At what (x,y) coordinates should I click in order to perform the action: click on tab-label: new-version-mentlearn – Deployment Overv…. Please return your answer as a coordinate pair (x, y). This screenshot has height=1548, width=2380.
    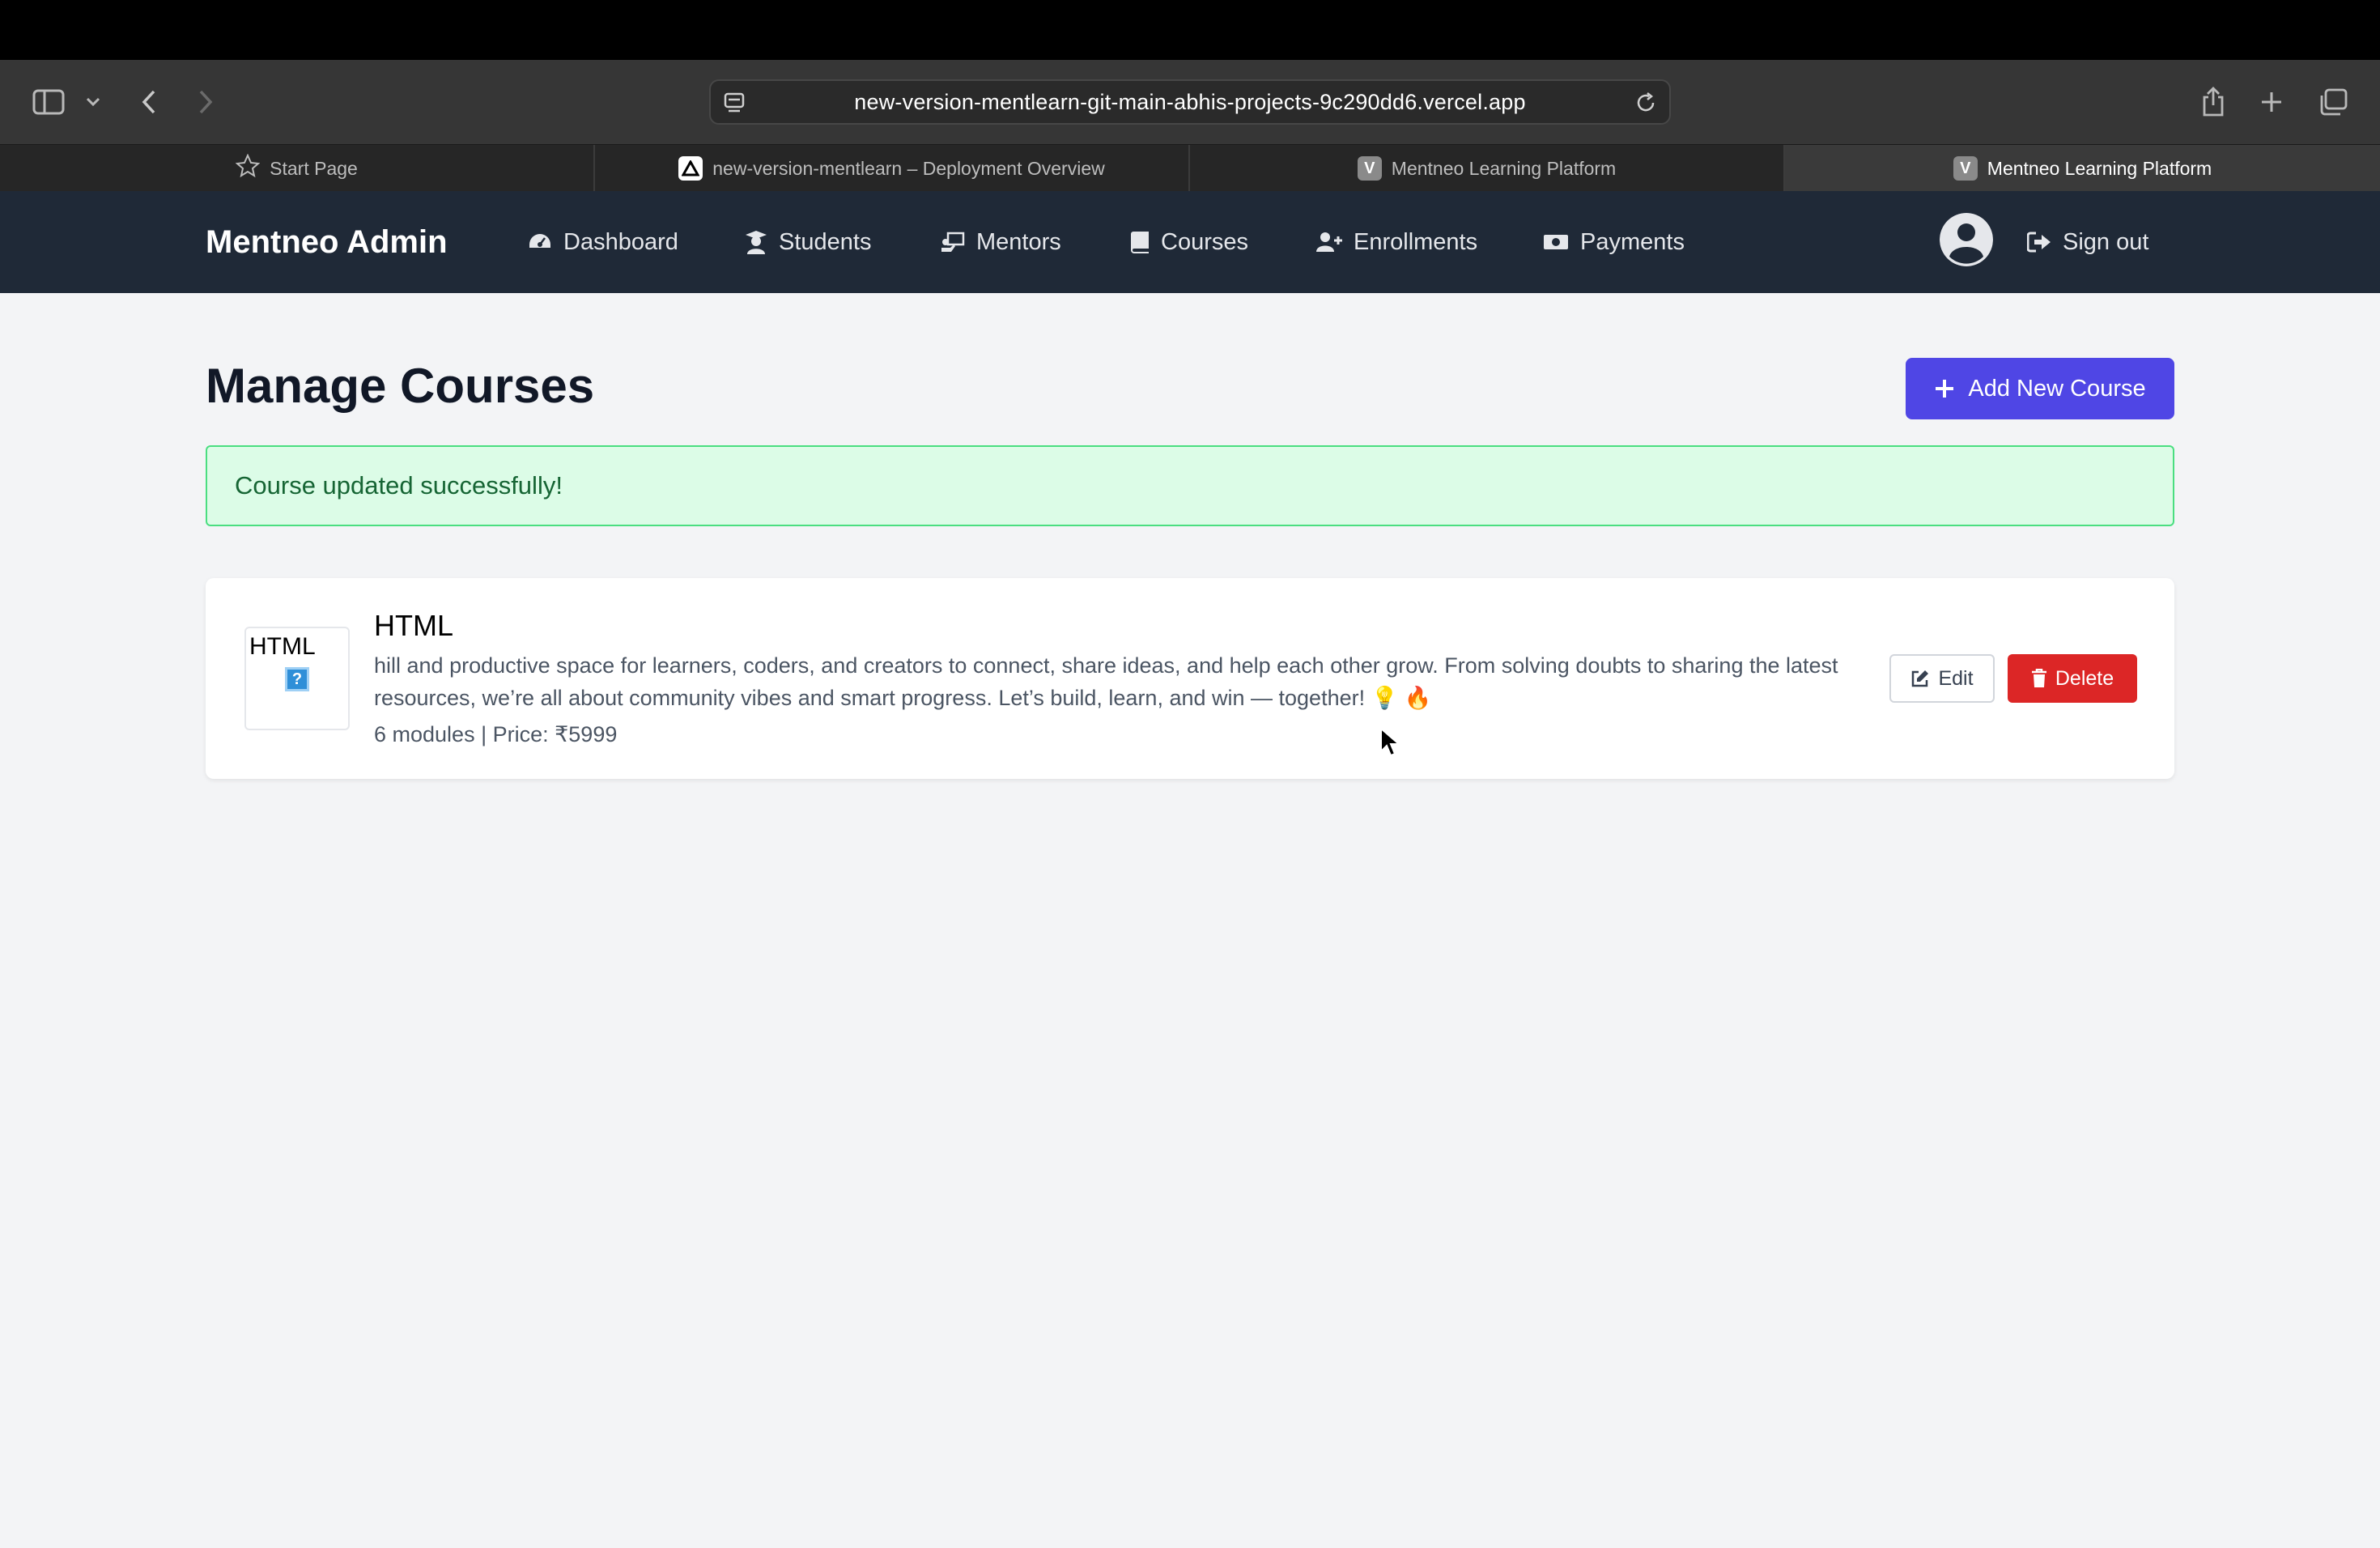
    Looking at the image, I should click on (908, 168).